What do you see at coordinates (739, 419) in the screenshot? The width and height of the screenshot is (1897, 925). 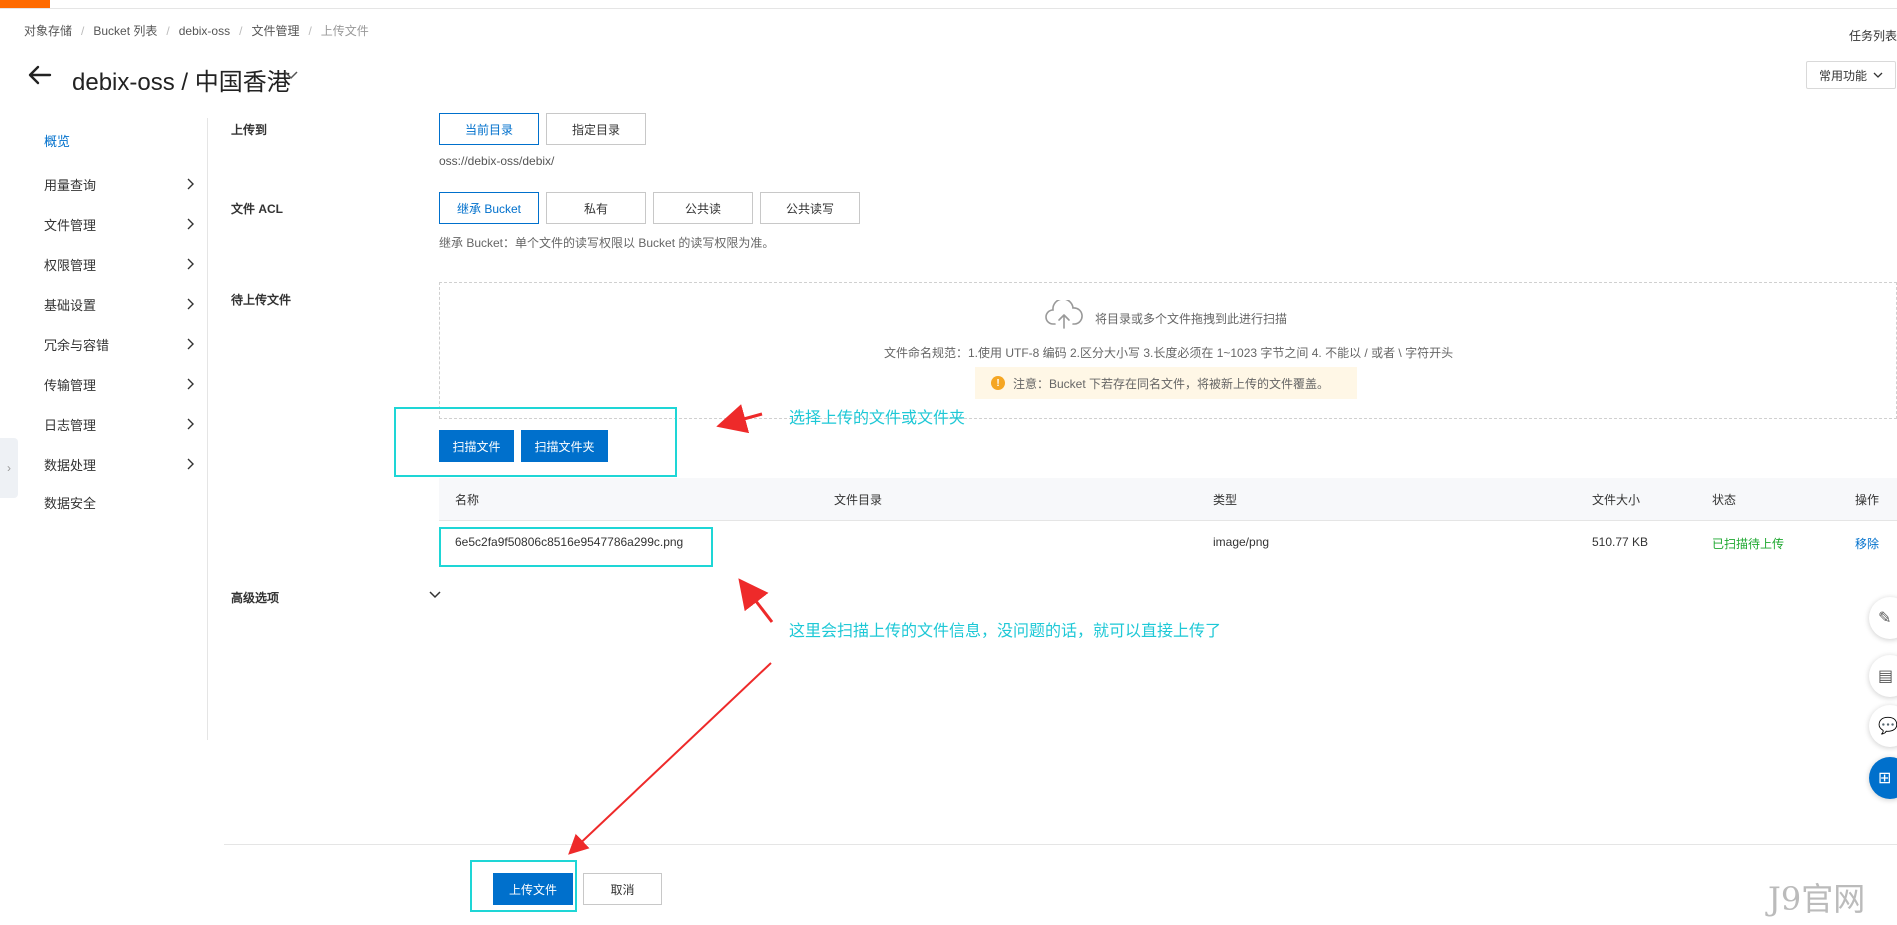 I see `arrow-to-scan-buttons` at bounding box center [739, 419].